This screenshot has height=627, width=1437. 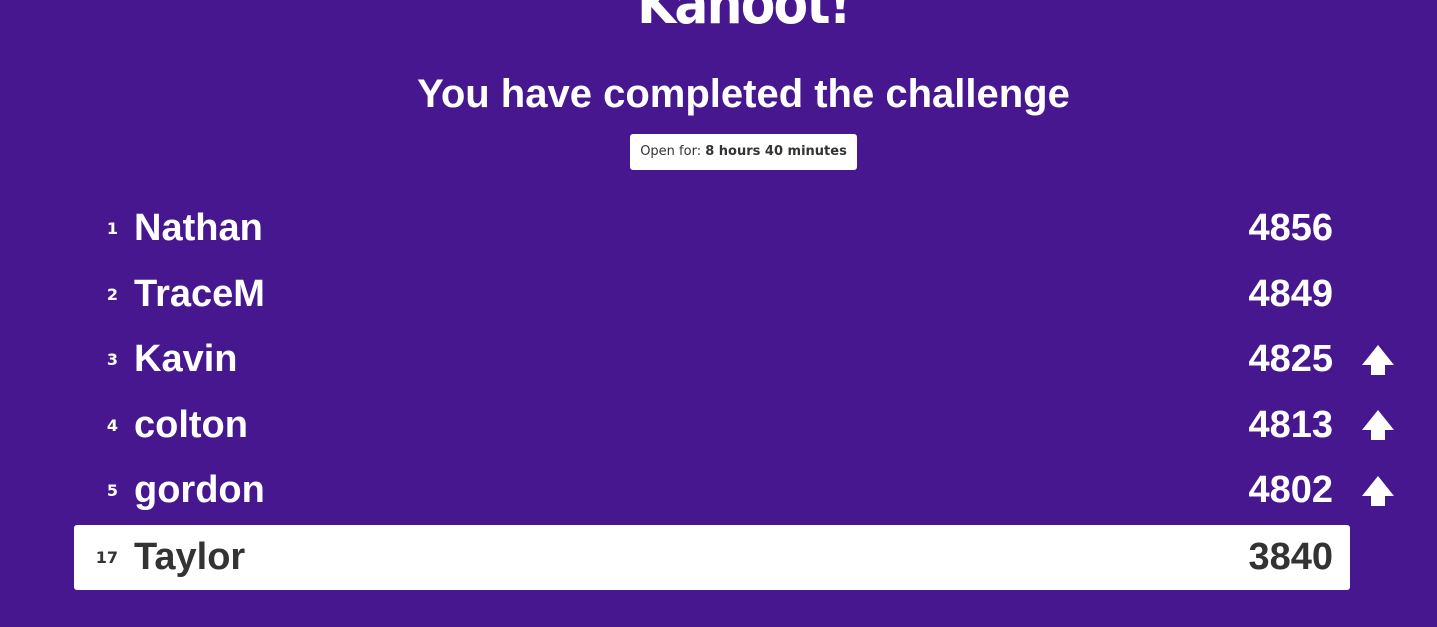 What do you see at coordinates (112, 491) in the screenshot?
I see `rank-number: 5` at bounding box center [112, 491].